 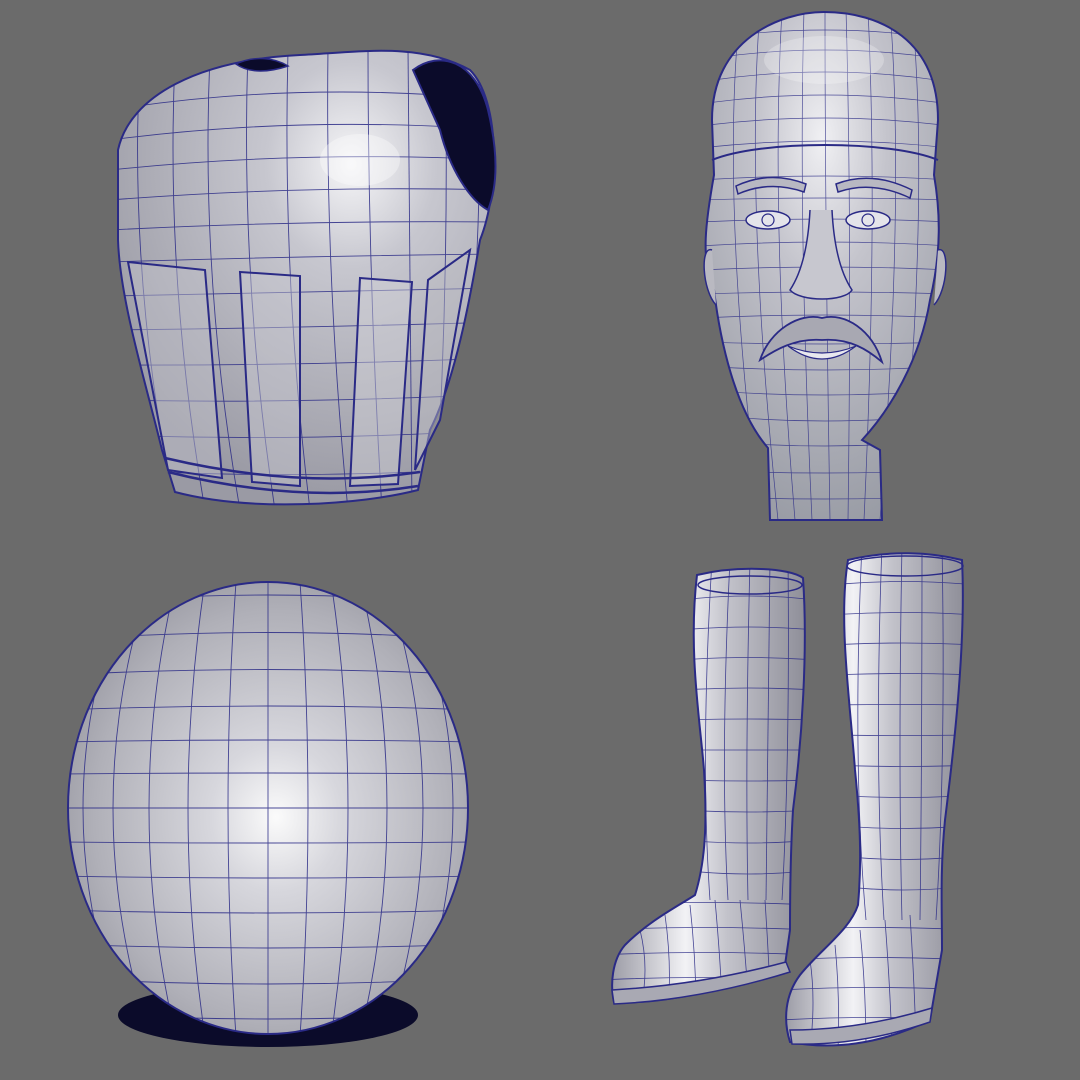 I want to click on boot-right, so click(x=877, y=797).